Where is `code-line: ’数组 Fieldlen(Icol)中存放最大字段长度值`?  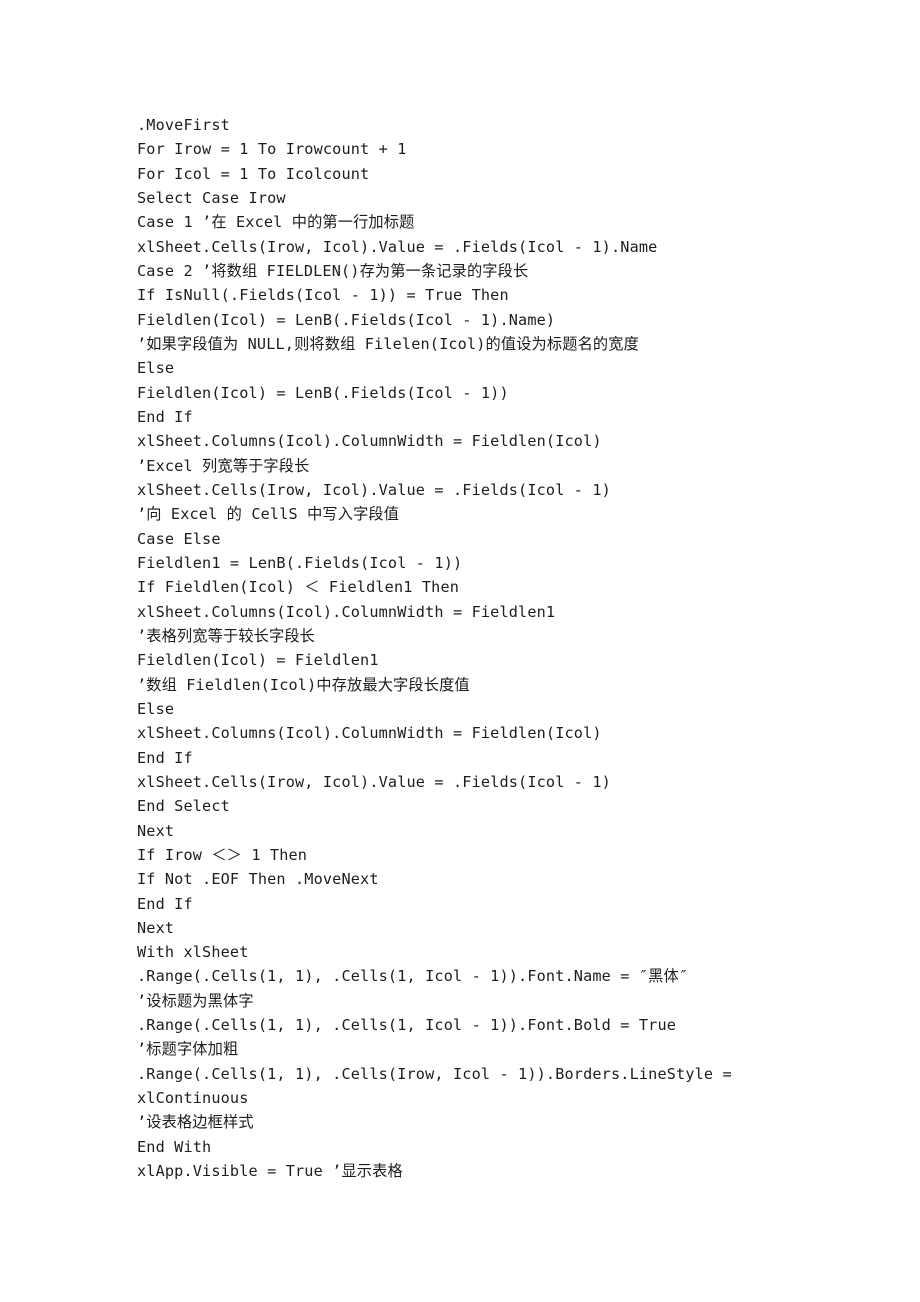
code-line: ’数组 Fieldlen(Icol)中存放最大字段长度值 is located at coordinates (303, 684).